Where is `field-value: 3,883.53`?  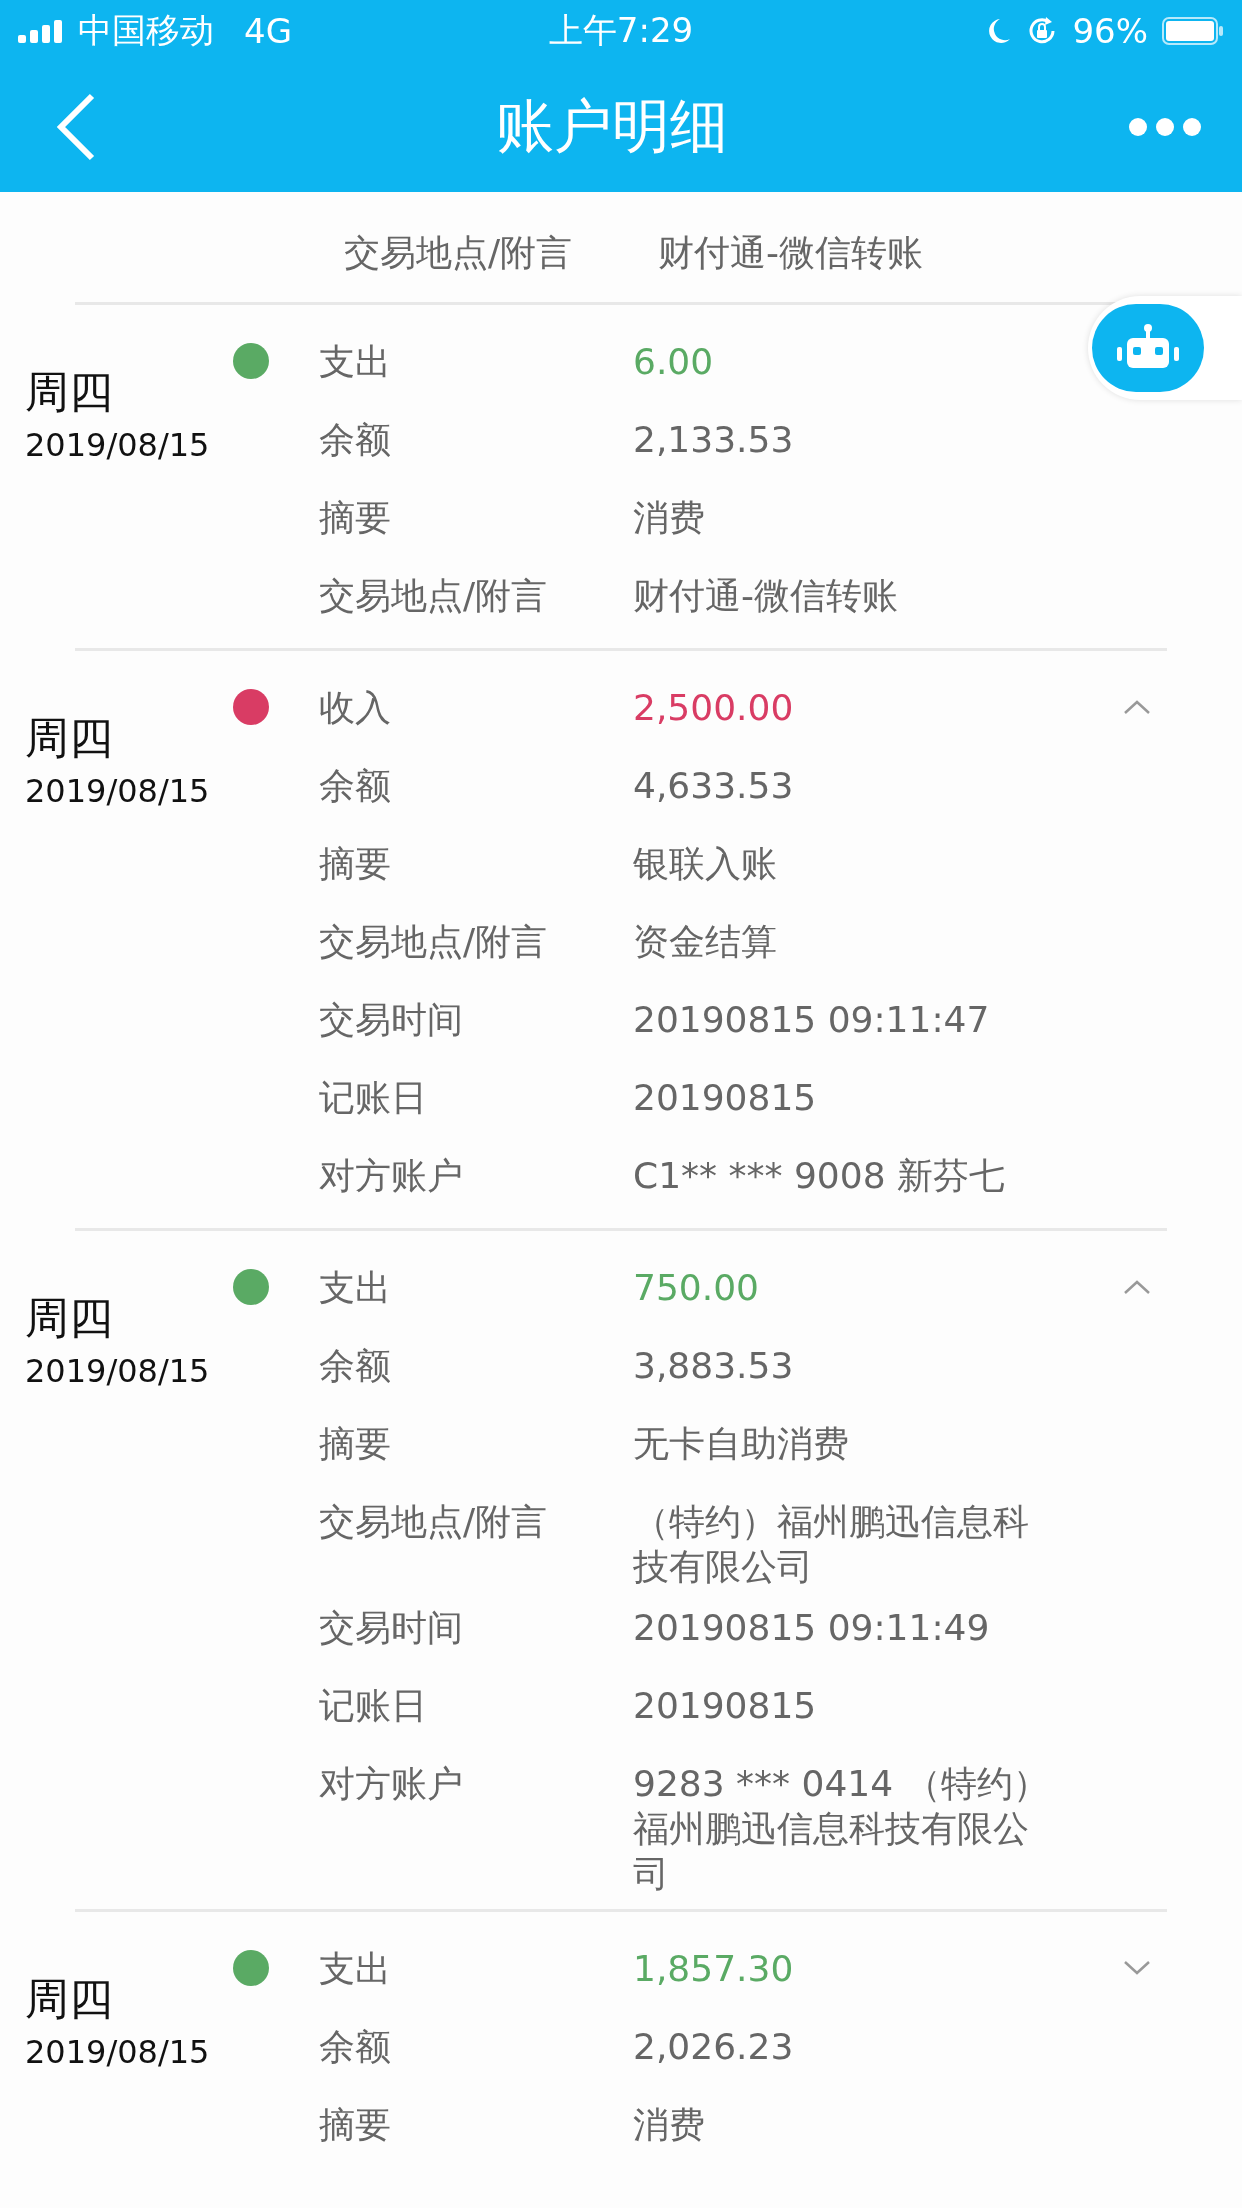 field-value: 3,883.53 is located at coordinates (714, 1366).